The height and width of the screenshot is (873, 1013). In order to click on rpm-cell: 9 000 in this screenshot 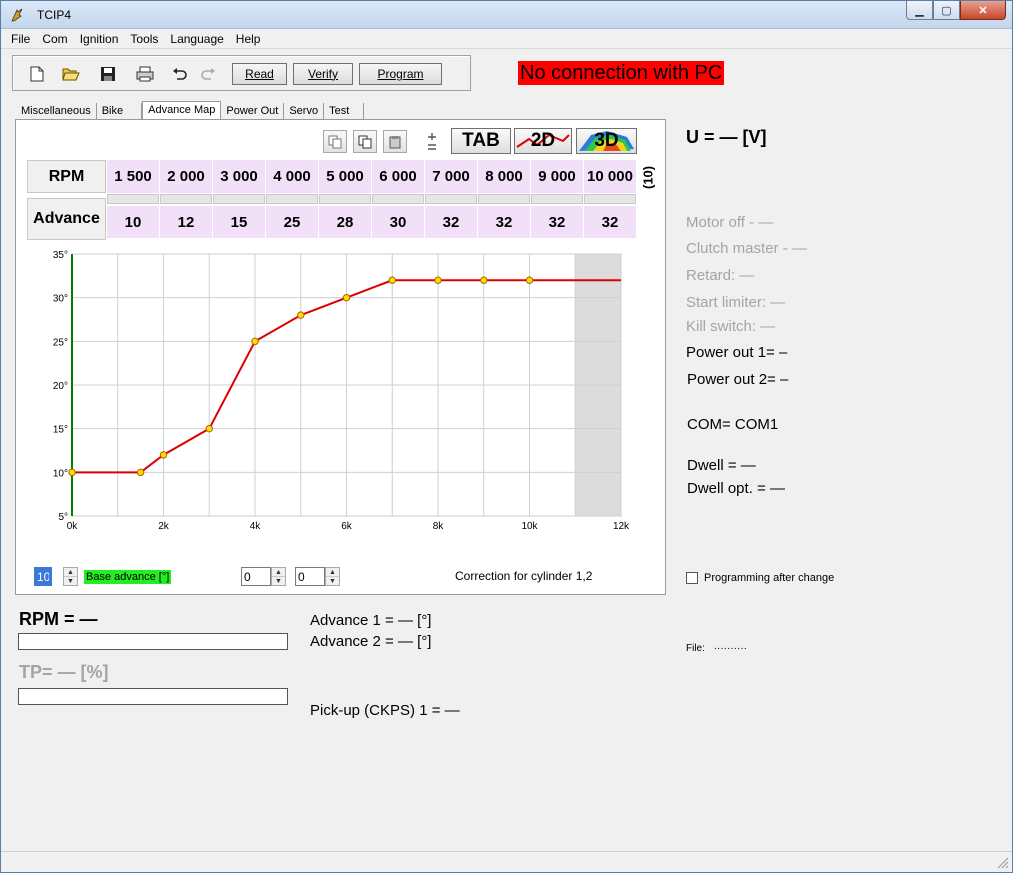, I will do `click(557, 176)`.